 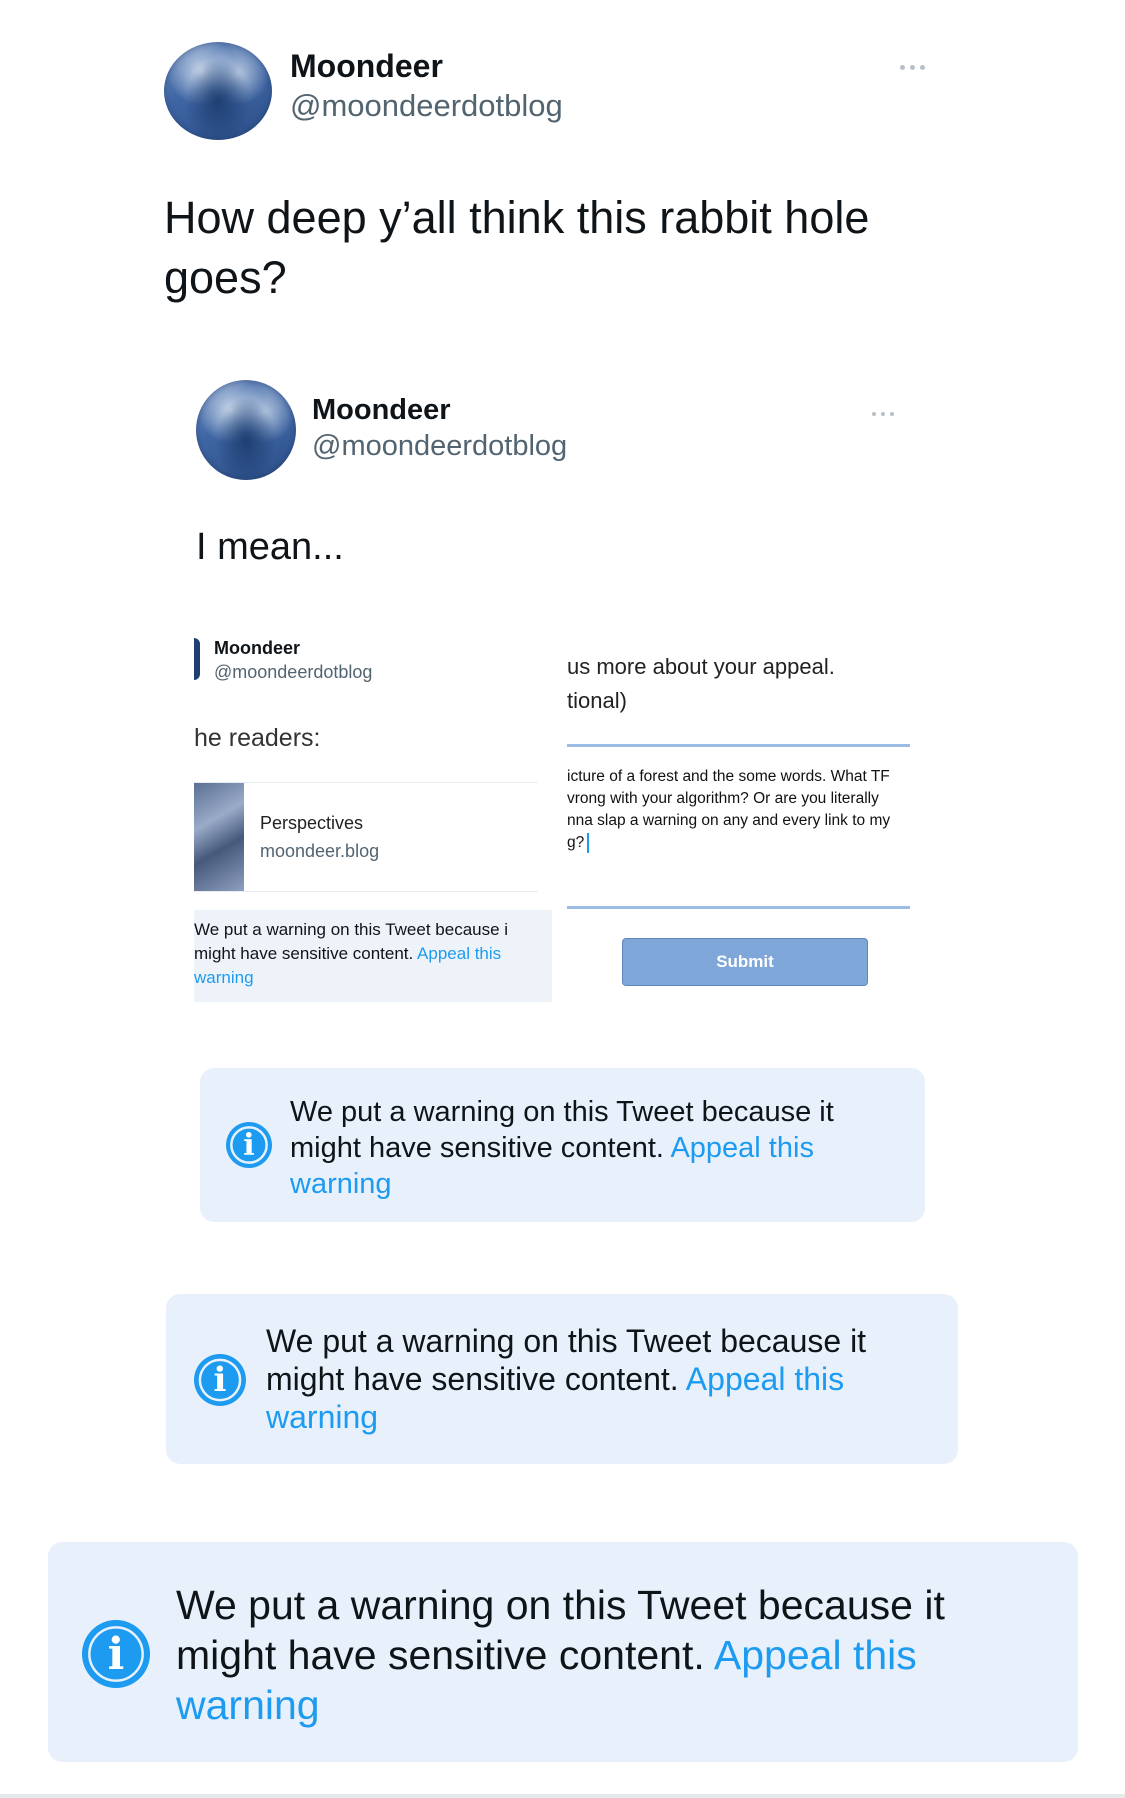 What do you see at coordinates (701, 666) in the screenshot?
I see `appeal-prompt-line1: us more about your appeal.` at bounding box center [701, 666].